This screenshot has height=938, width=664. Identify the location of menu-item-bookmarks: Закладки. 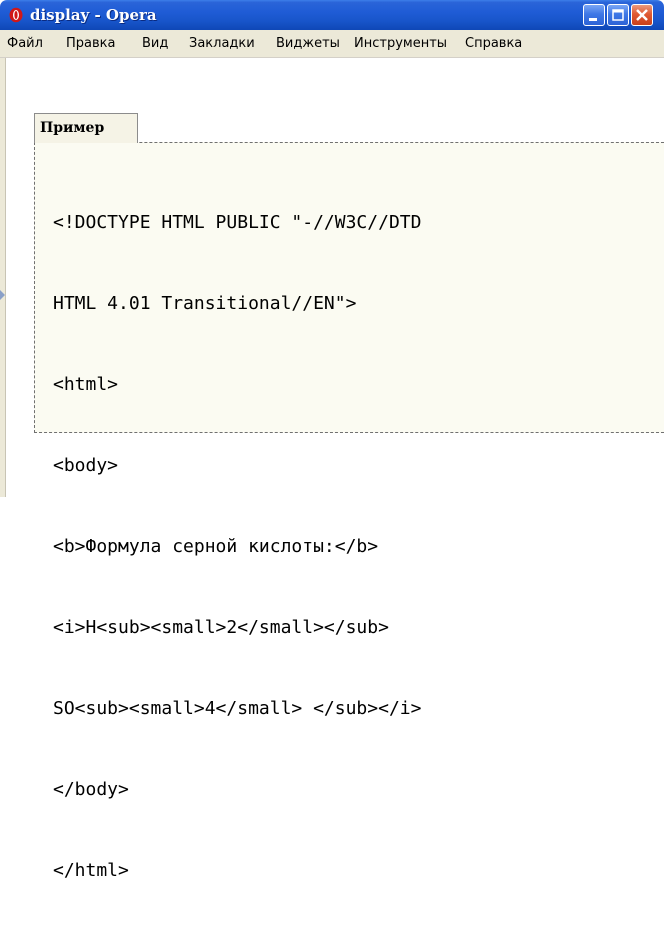
(222, 44).